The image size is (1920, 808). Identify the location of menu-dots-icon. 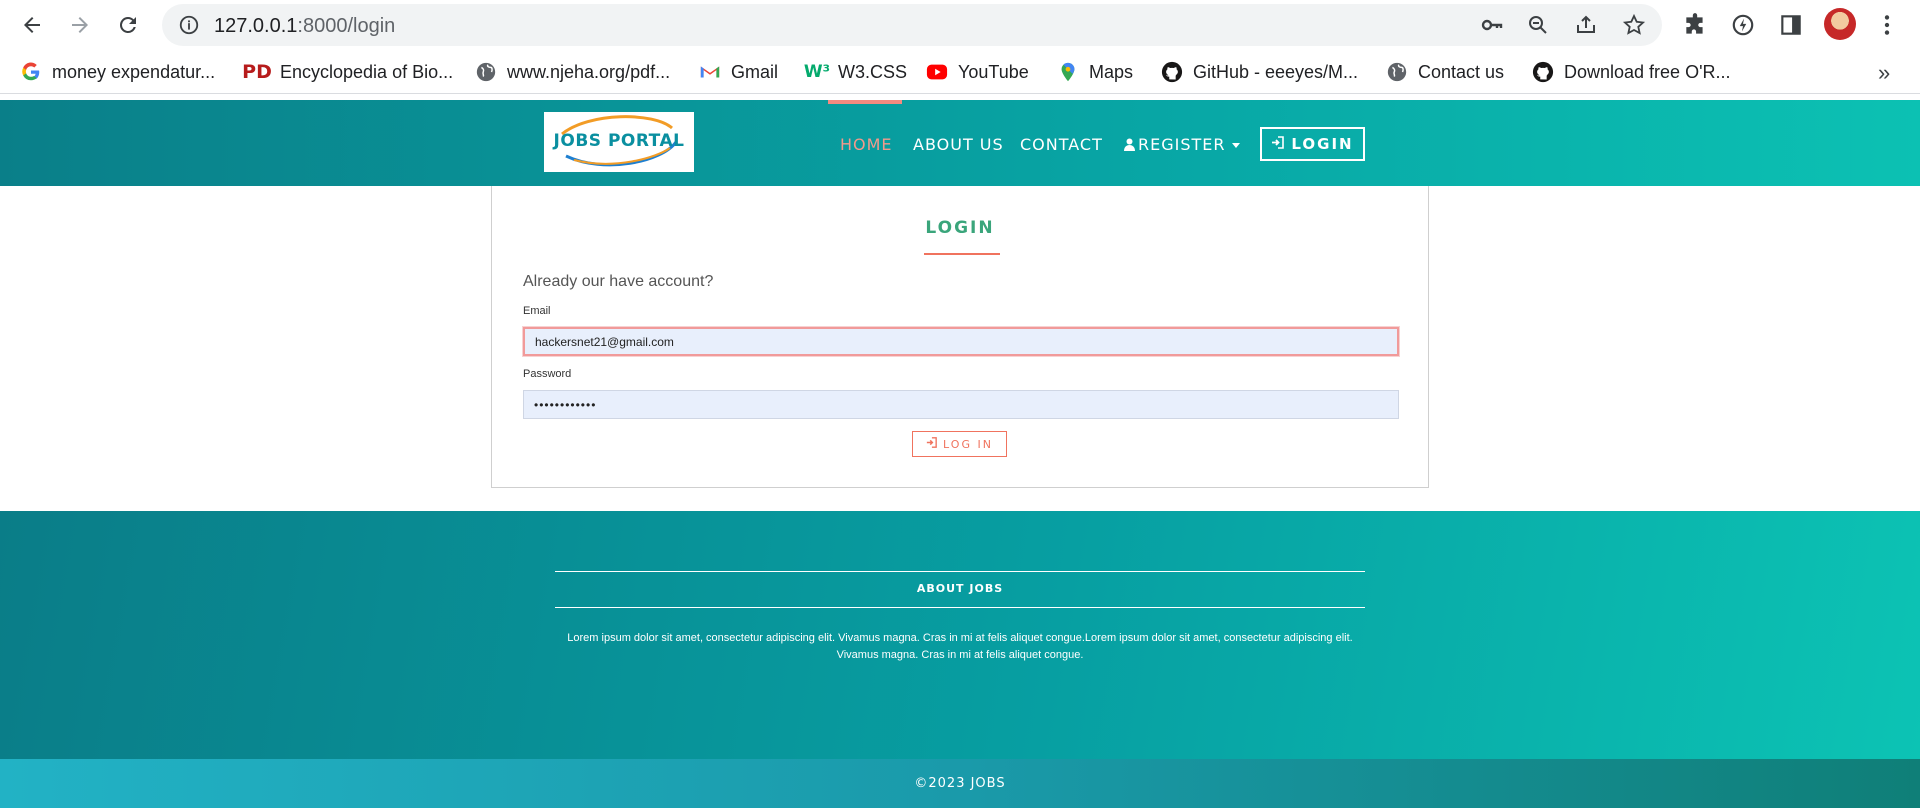
(1887, 25).